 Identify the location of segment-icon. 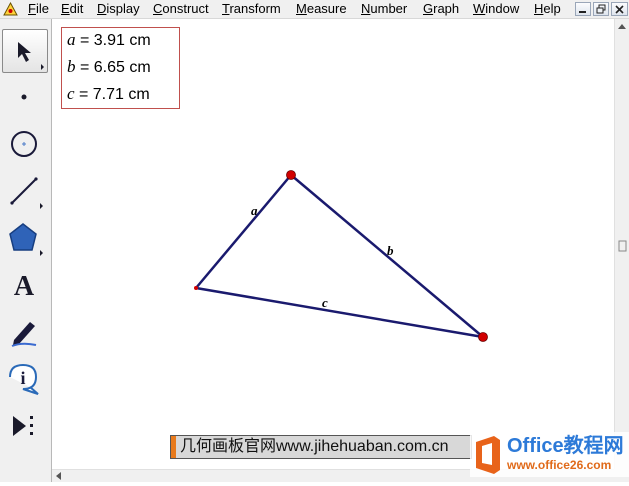
(26, 193).